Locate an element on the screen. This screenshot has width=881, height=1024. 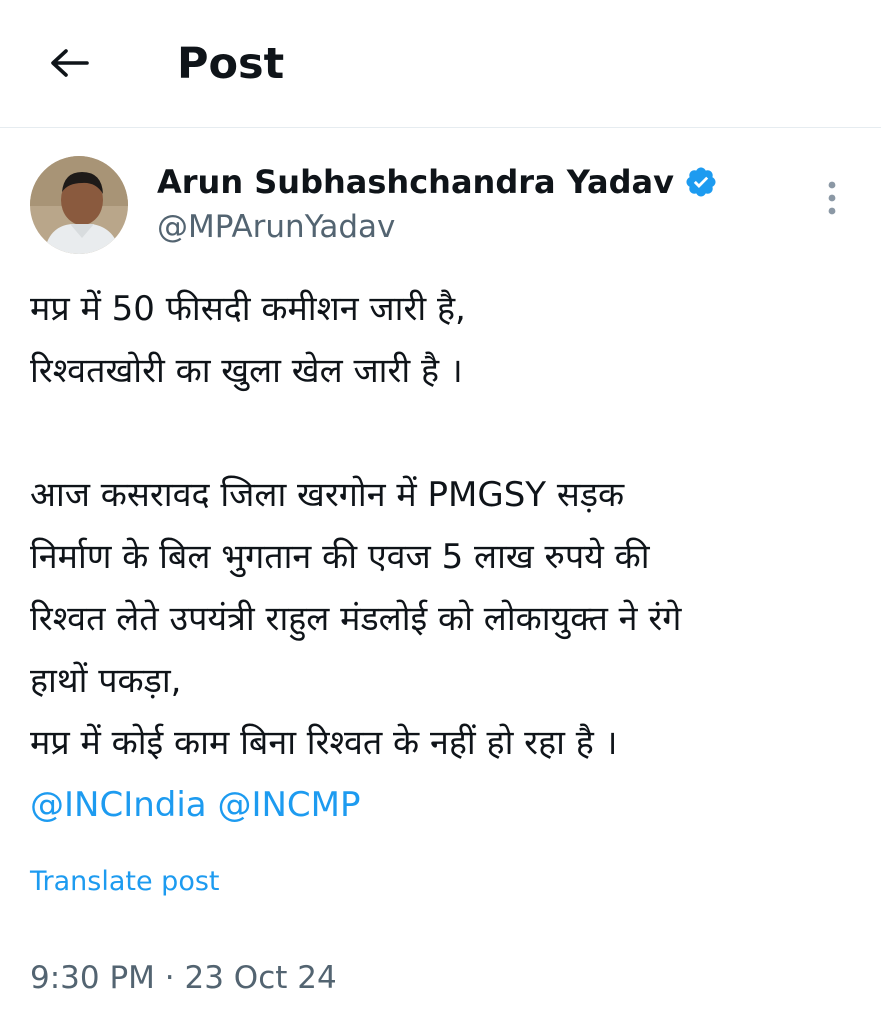
mention-link-incindia: @INCIndia is located at coordinates (118, 805).